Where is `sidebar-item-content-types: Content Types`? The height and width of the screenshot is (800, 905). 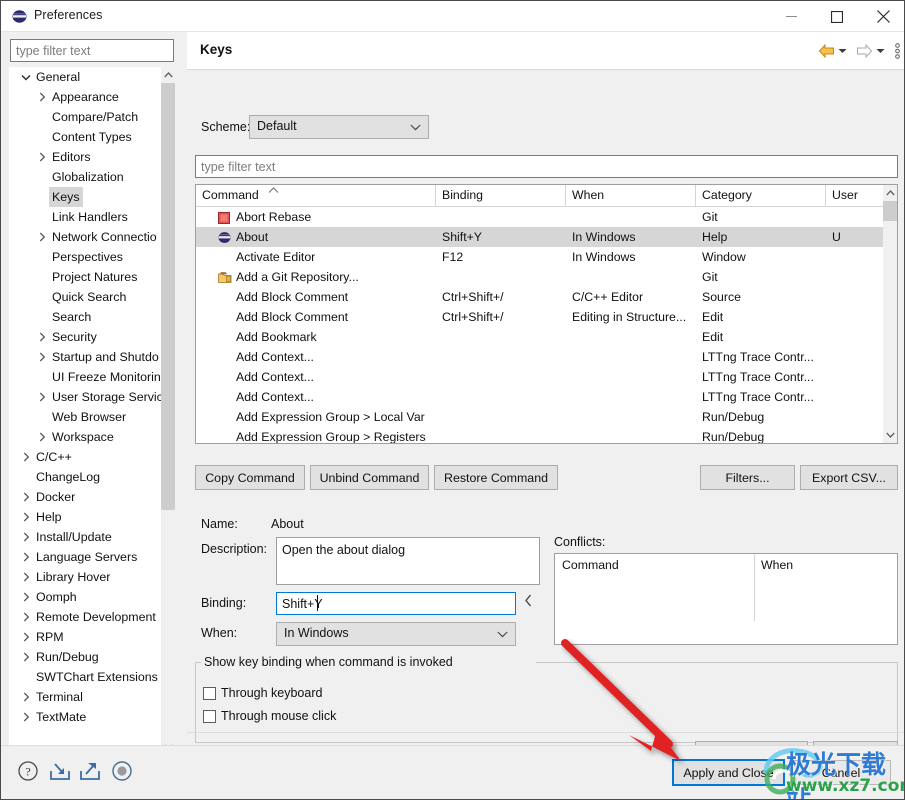
sidebar-item-content-types: Content Types is located at coordinates (85, 137).